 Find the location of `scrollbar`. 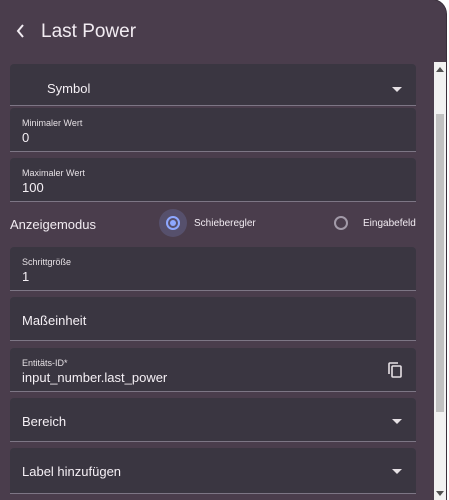

scrollbar is located at coordinates (440, 281).